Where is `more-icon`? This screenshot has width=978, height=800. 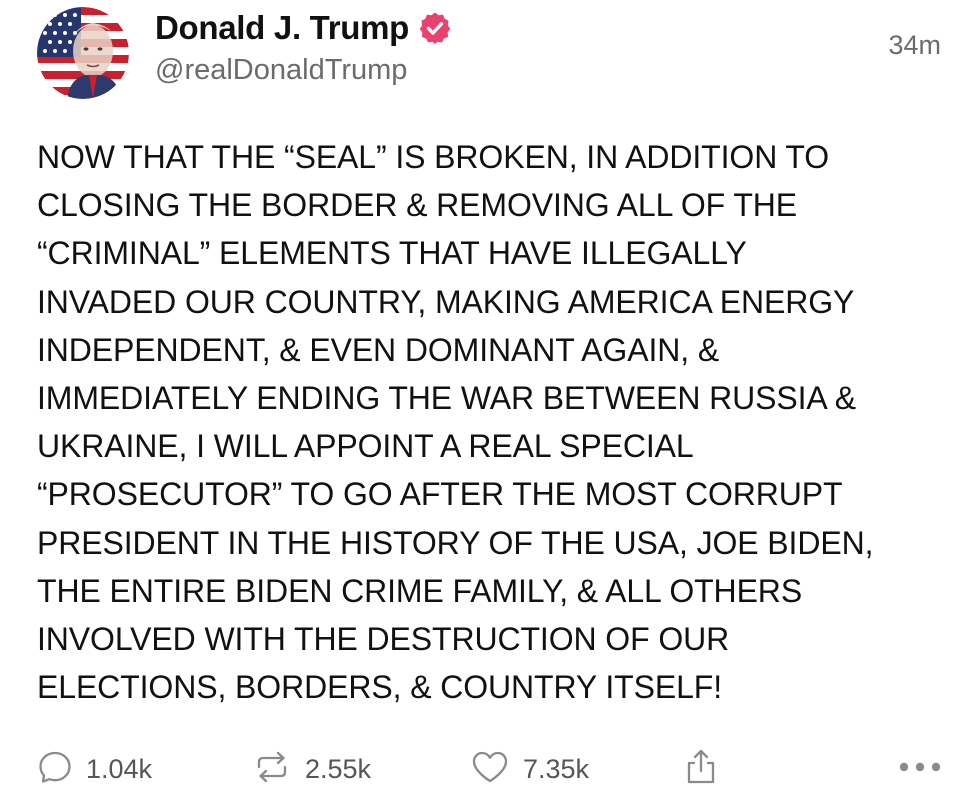 more-icon is located at coordinates (920, 769).